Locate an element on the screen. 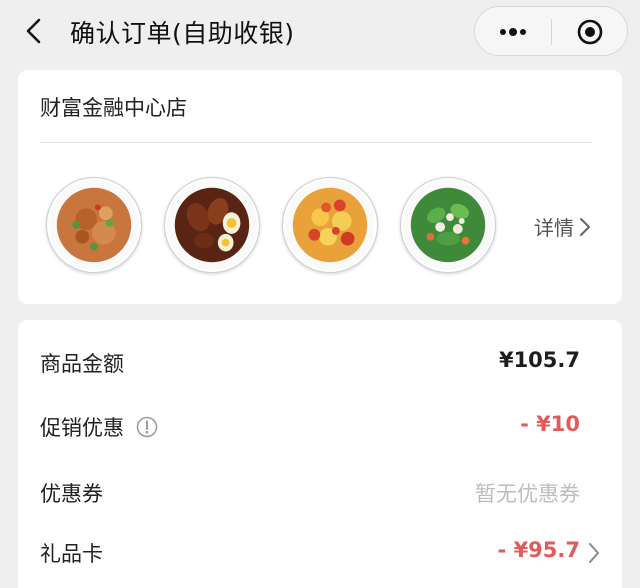 The width and height of the screenshot is (640, 588). row-coupon: 优惠券 暂无优惠券 is located at coordinates (310, 493).